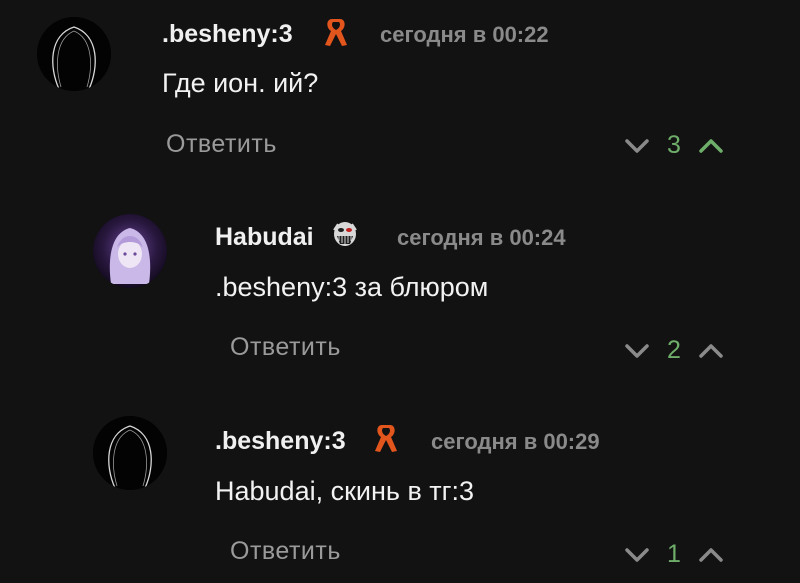  I want to click on vote-control: 2, so click(674, 350).